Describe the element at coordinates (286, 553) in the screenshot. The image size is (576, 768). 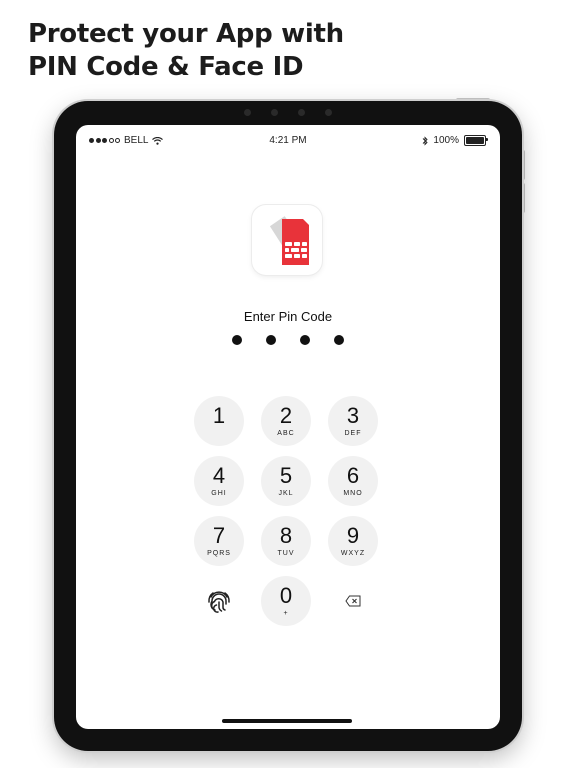
I see `key-letters: TUV` at that location.